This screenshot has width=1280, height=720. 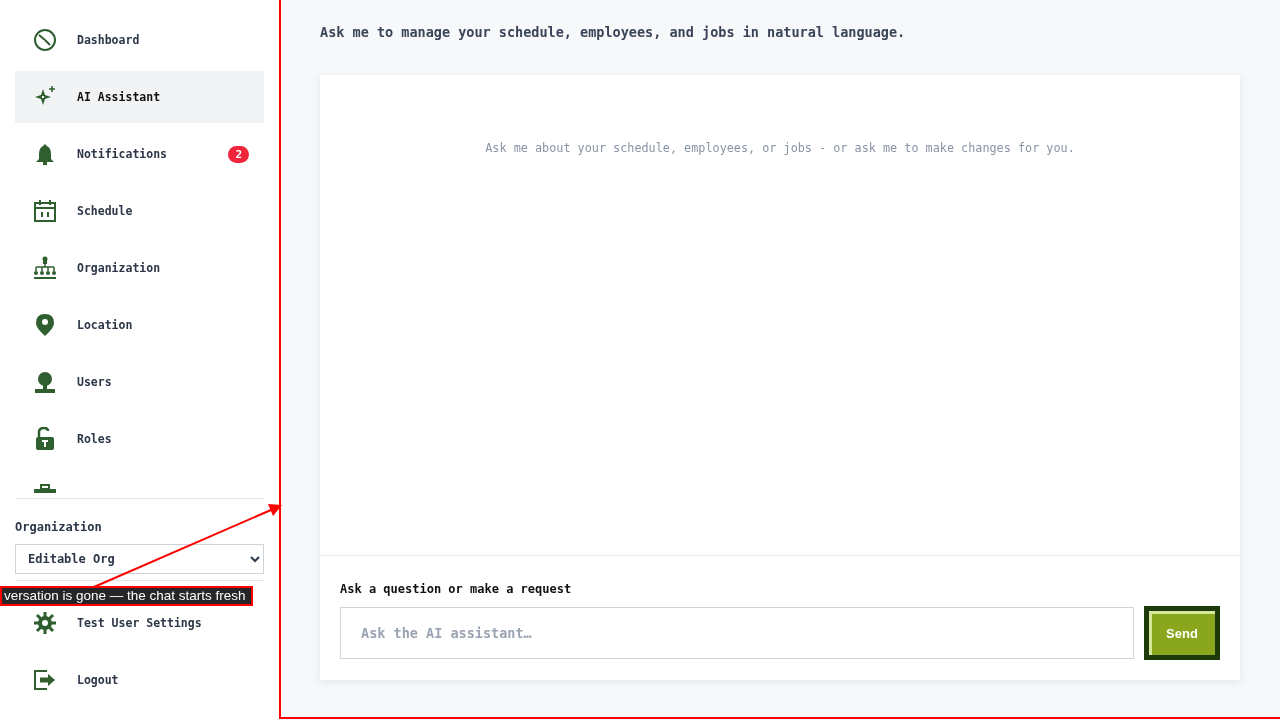 What do you see at coordinates (139, 154) in the screenshot?
I see `nav-item: Notifications 2` at bounding box center [139, 154].